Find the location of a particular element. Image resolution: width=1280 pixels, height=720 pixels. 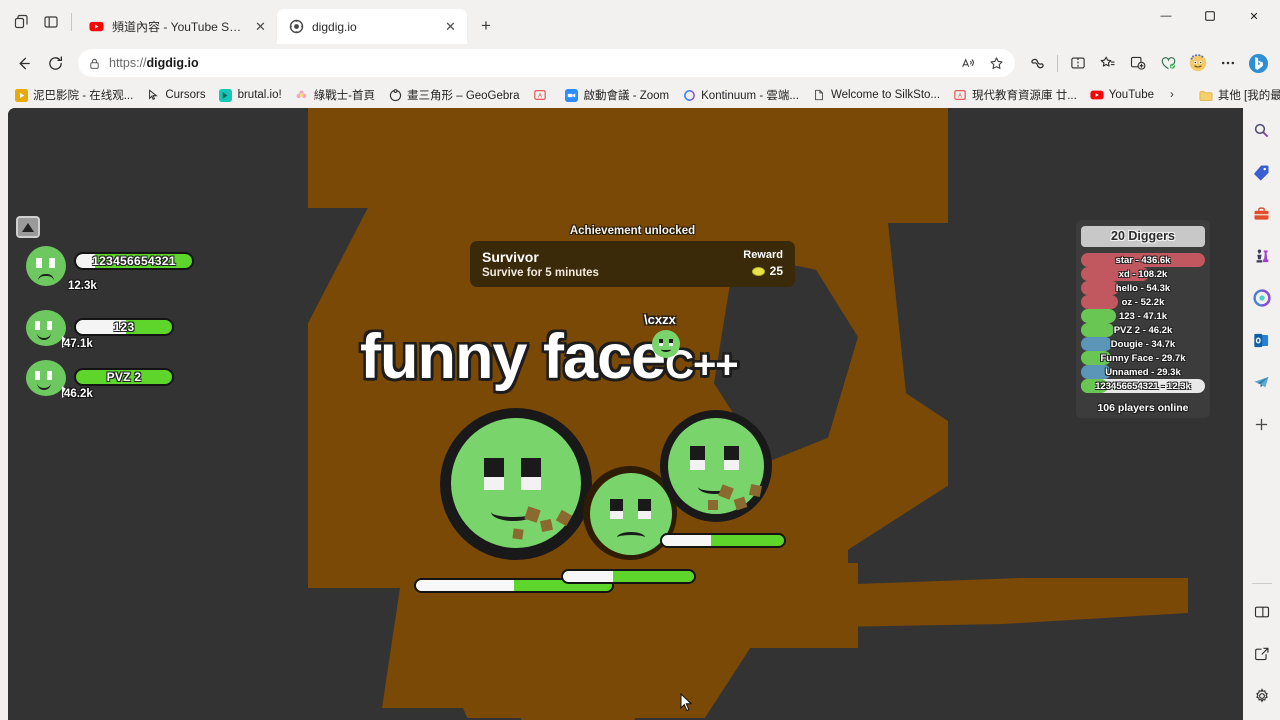

bing-icon is located at coordinates (1258, 63).